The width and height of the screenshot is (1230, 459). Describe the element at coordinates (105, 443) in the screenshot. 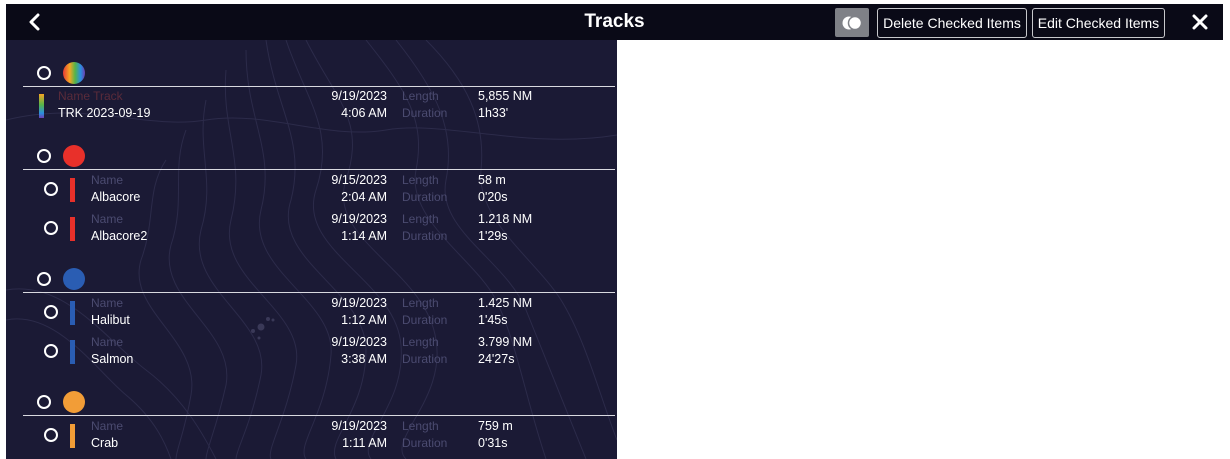

I see `track-name: Crab` at that location.